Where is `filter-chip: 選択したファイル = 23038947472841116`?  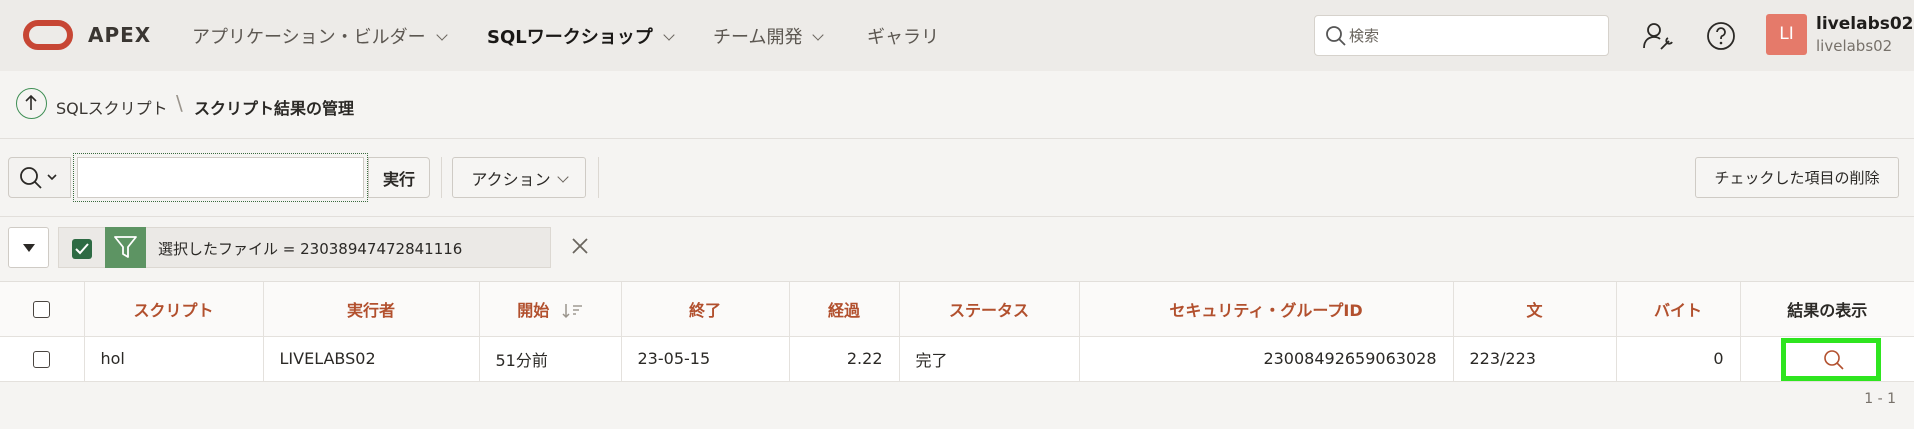 filter-chip: 選択したファイル = 23038947472841116 is located at coordinates (304, 247).